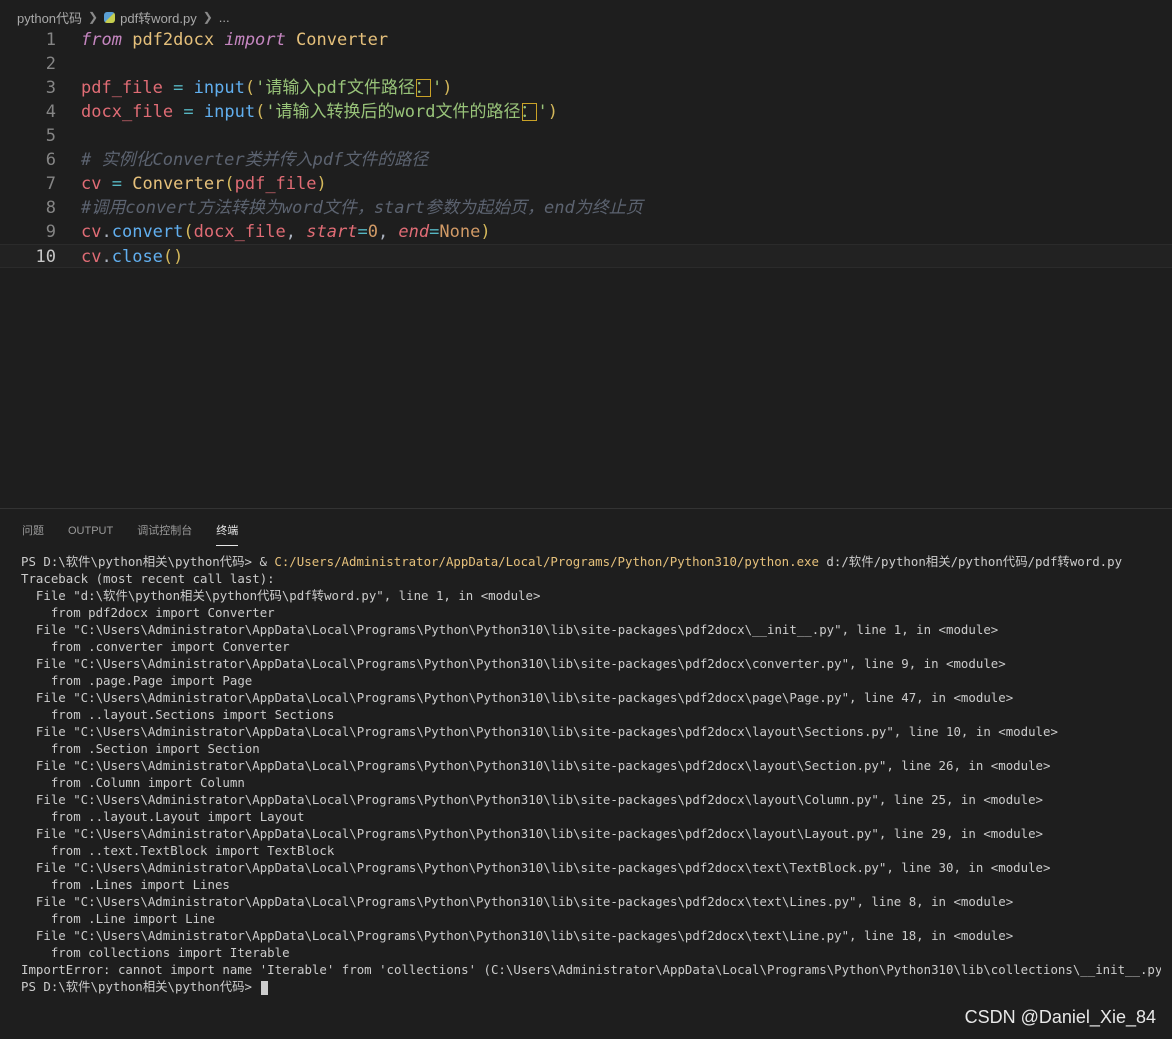 This screenshot has height=1039, width=1172. I want to click on terminal-text: from .Line import Line, so click(118, 918).